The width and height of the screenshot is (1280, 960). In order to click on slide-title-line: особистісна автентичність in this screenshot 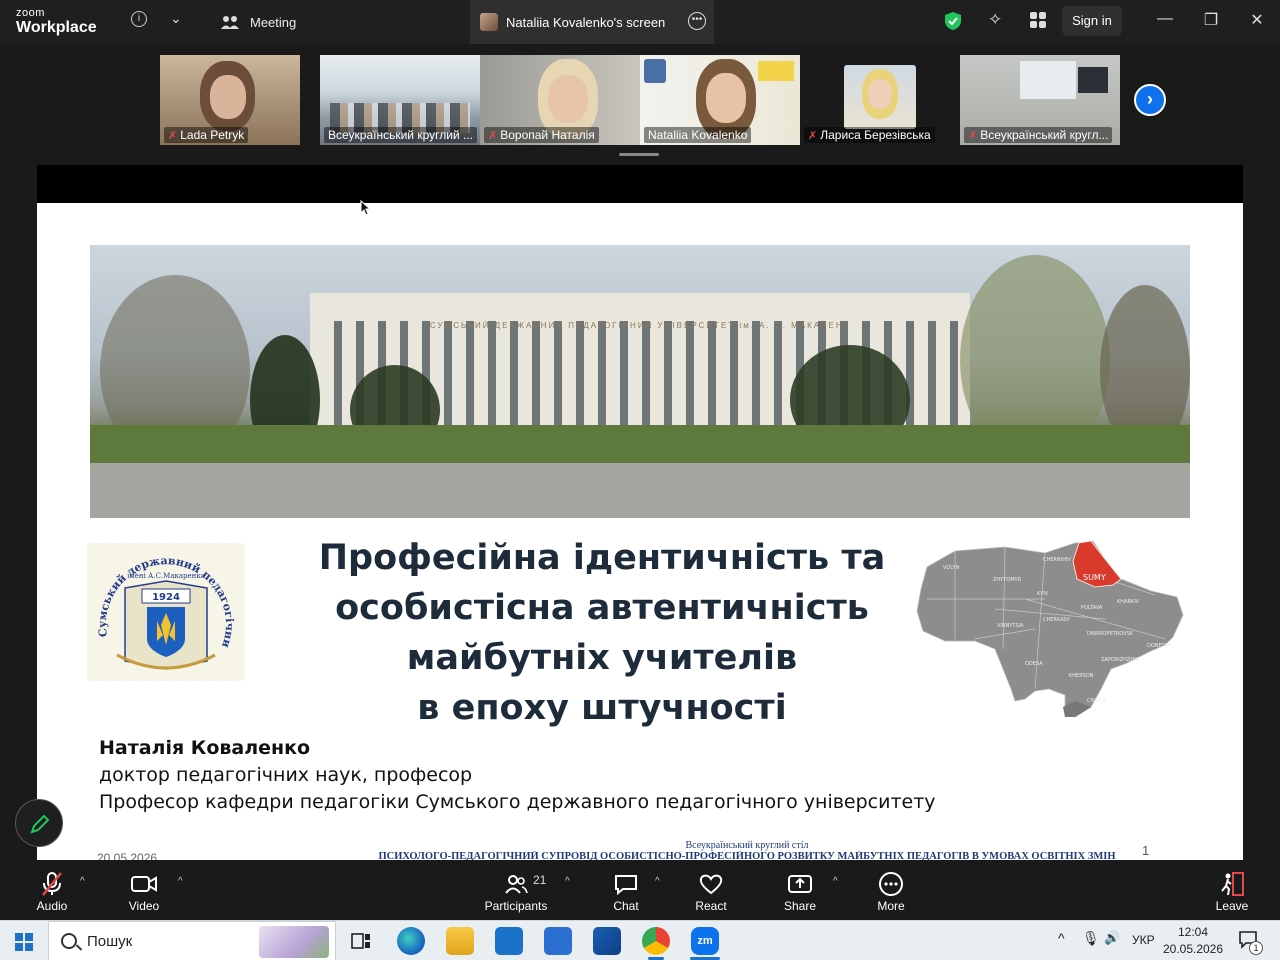, I will do `click(602, 608)`.